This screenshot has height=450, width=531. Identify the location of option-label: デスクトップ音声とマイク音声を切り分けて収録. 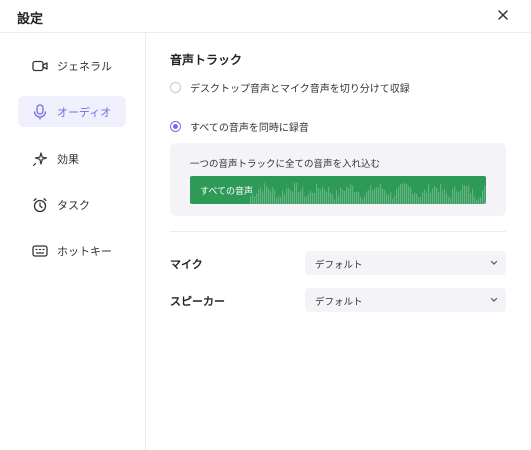
(300, 89).